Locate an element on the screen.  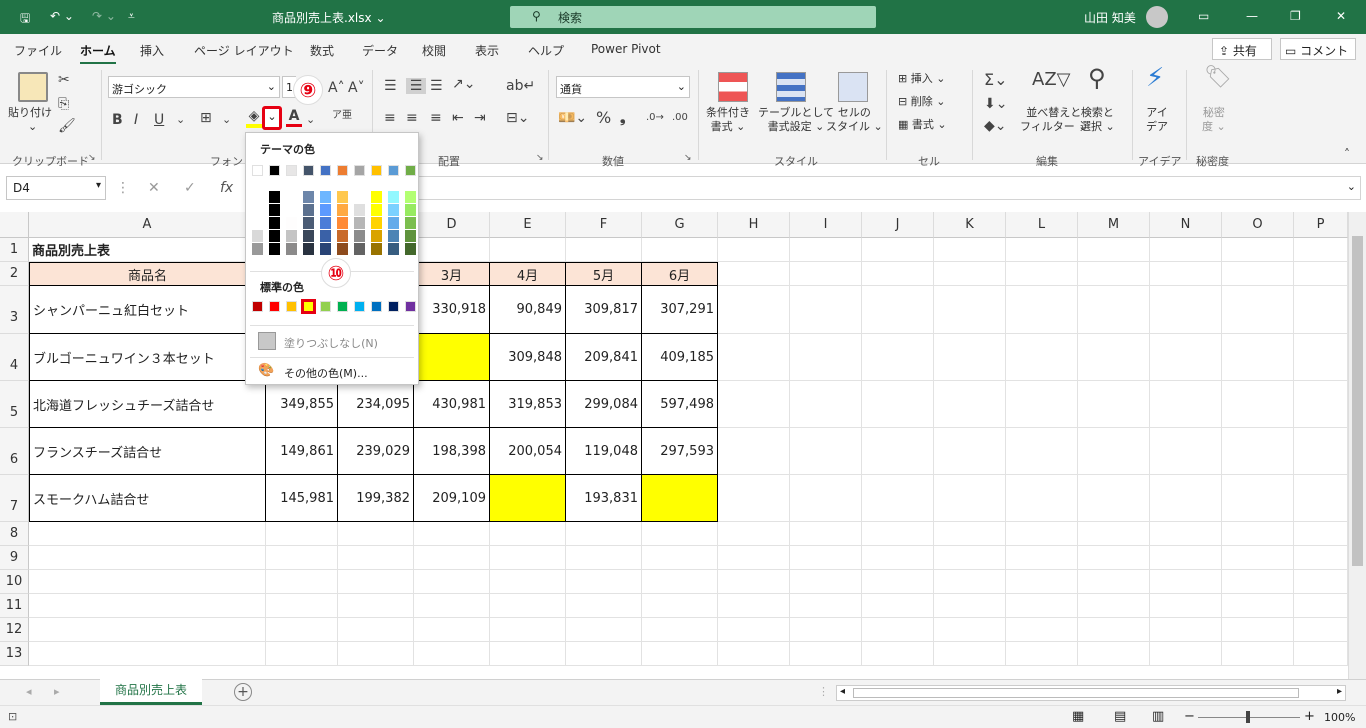
cell-styles-label: セルの スタイル ⌄ is located at coordinates (854, 120).